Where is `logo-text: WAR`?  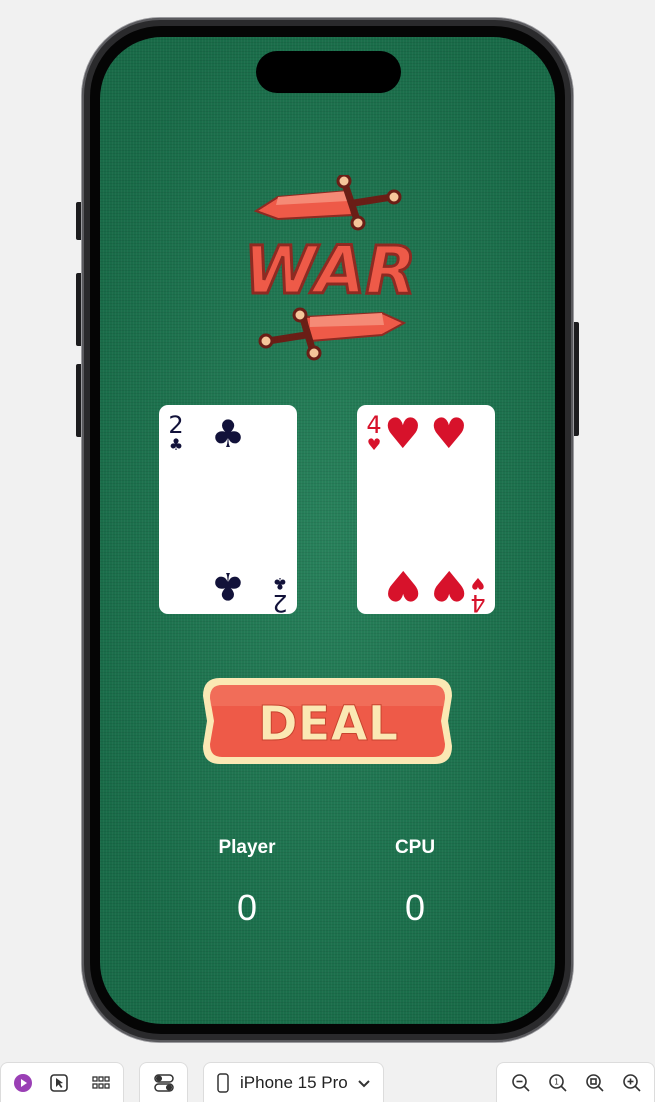
logo-text: WAR is located at coordinates (330, 270).